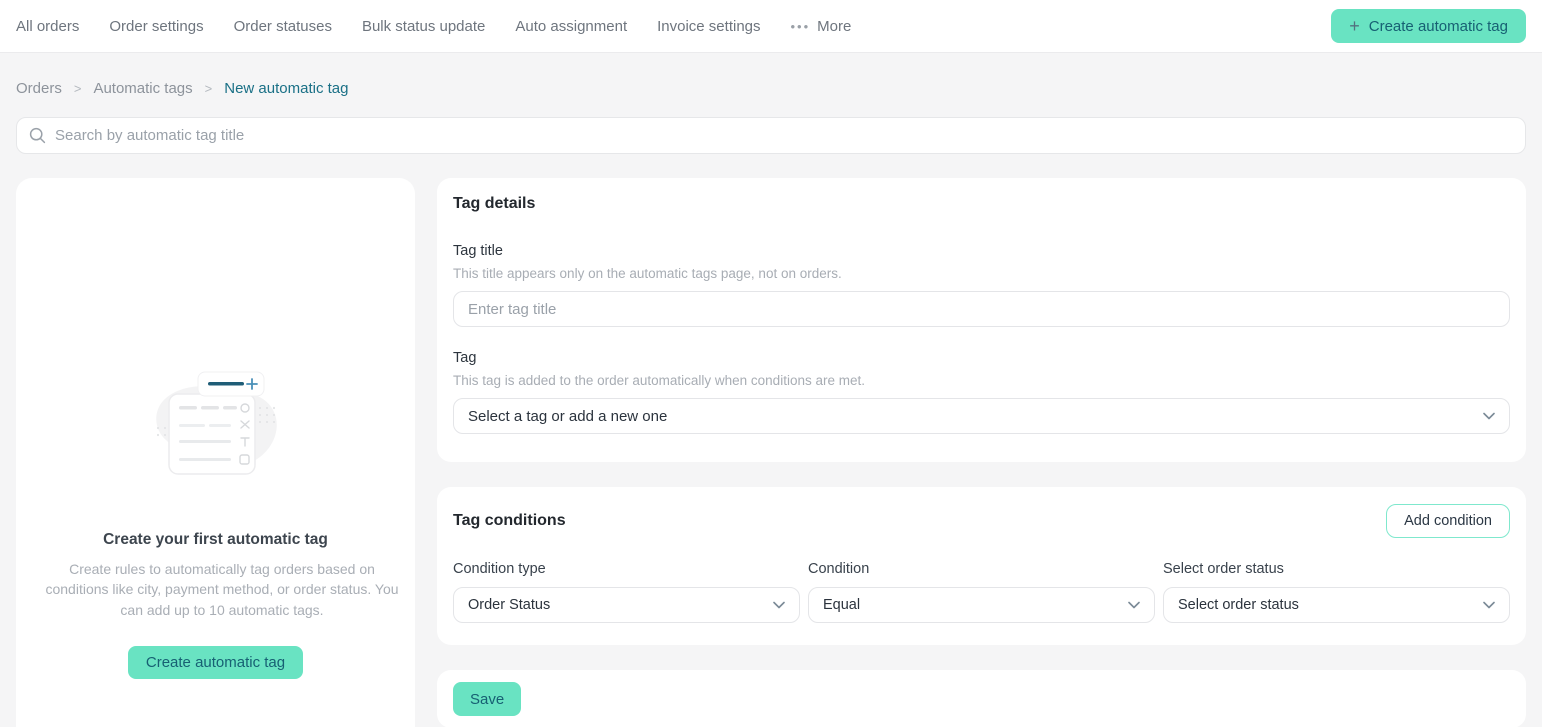 Image resolution: width=1542 pixels, height=727 pixels. What do you see at coordinates (981, 309) in the screenshot?
I see `tag-title-input` at bounding box center [981, 309].